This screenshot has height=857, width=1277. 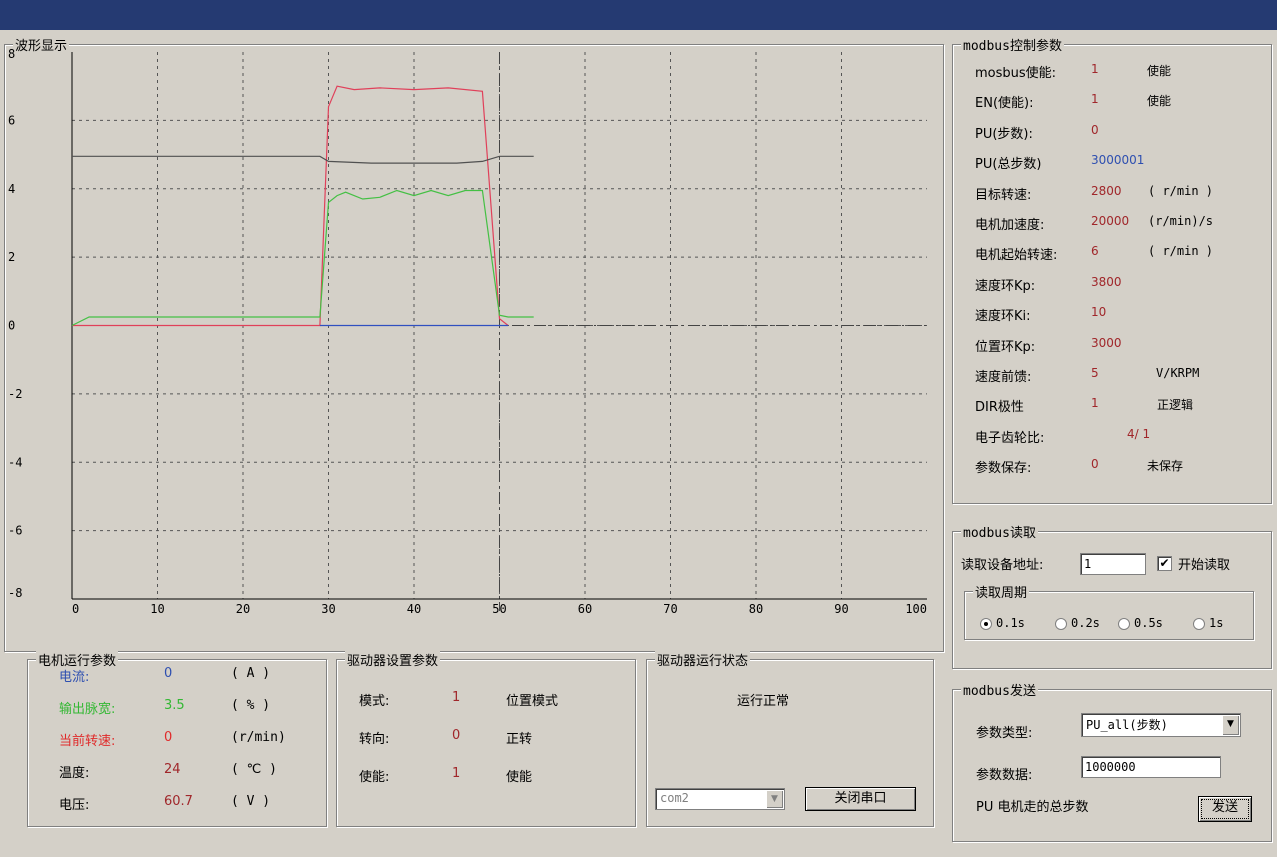 I want to click on motor-row-label: 输出脉宽:, so click(x=87, y=709).